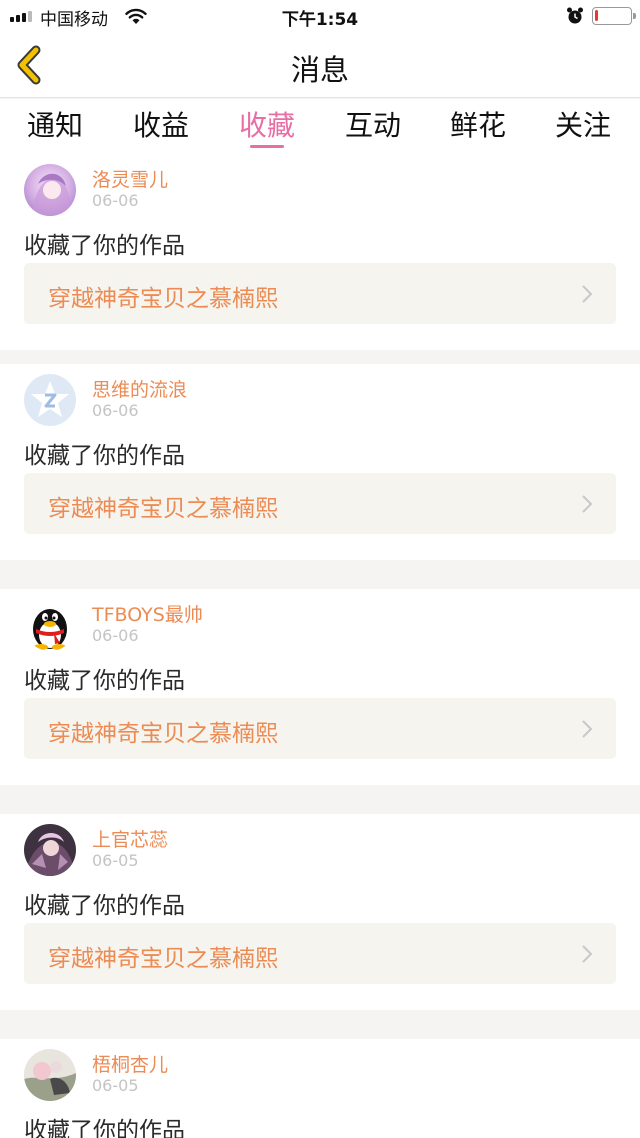  I want to click on battery-level, so click(596, 15).